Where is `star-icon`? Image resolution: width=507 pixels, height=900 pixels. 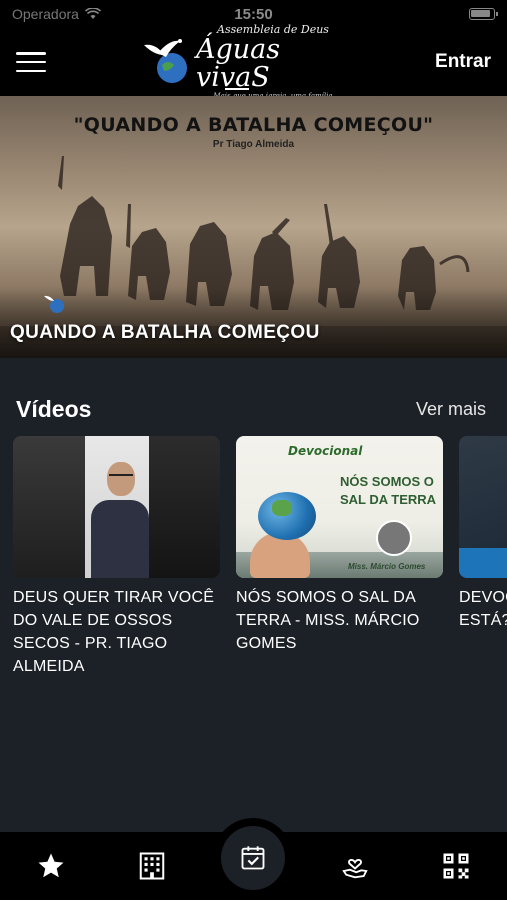 star-icon is located at coordinates (51, 865).